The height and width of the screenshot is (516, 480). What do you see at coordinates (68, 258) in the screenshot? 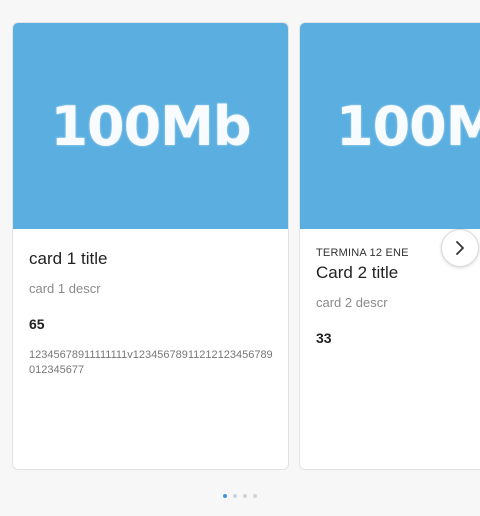
I see `card-title: card 1 title` at bounding box center [68, 258].